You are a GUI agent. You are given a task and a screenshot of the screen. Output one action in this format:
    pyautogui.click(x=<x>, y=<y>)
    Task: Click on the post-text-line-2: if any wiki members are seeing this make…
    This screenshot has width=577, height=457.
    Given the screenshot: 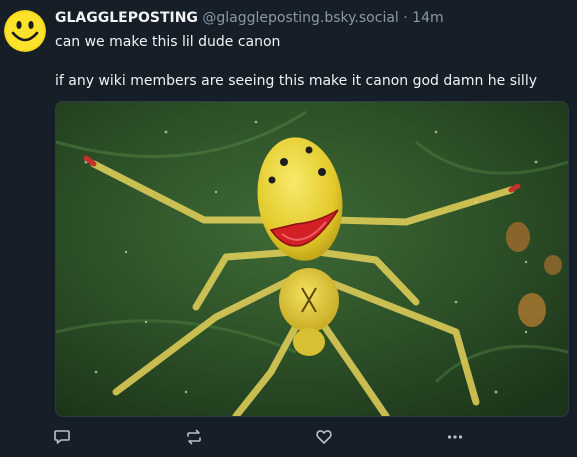 What is the action you would take?
    pyautogui.click(x=296, y=81)
    